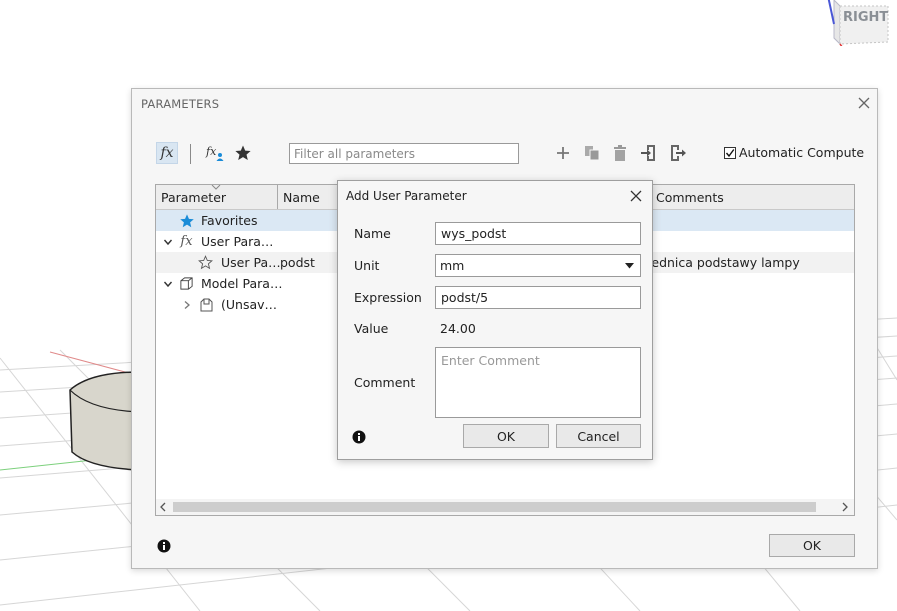 This screenshot has width=897, height=611. I want to click on horizontal-scrollbar, so click(505, 507).